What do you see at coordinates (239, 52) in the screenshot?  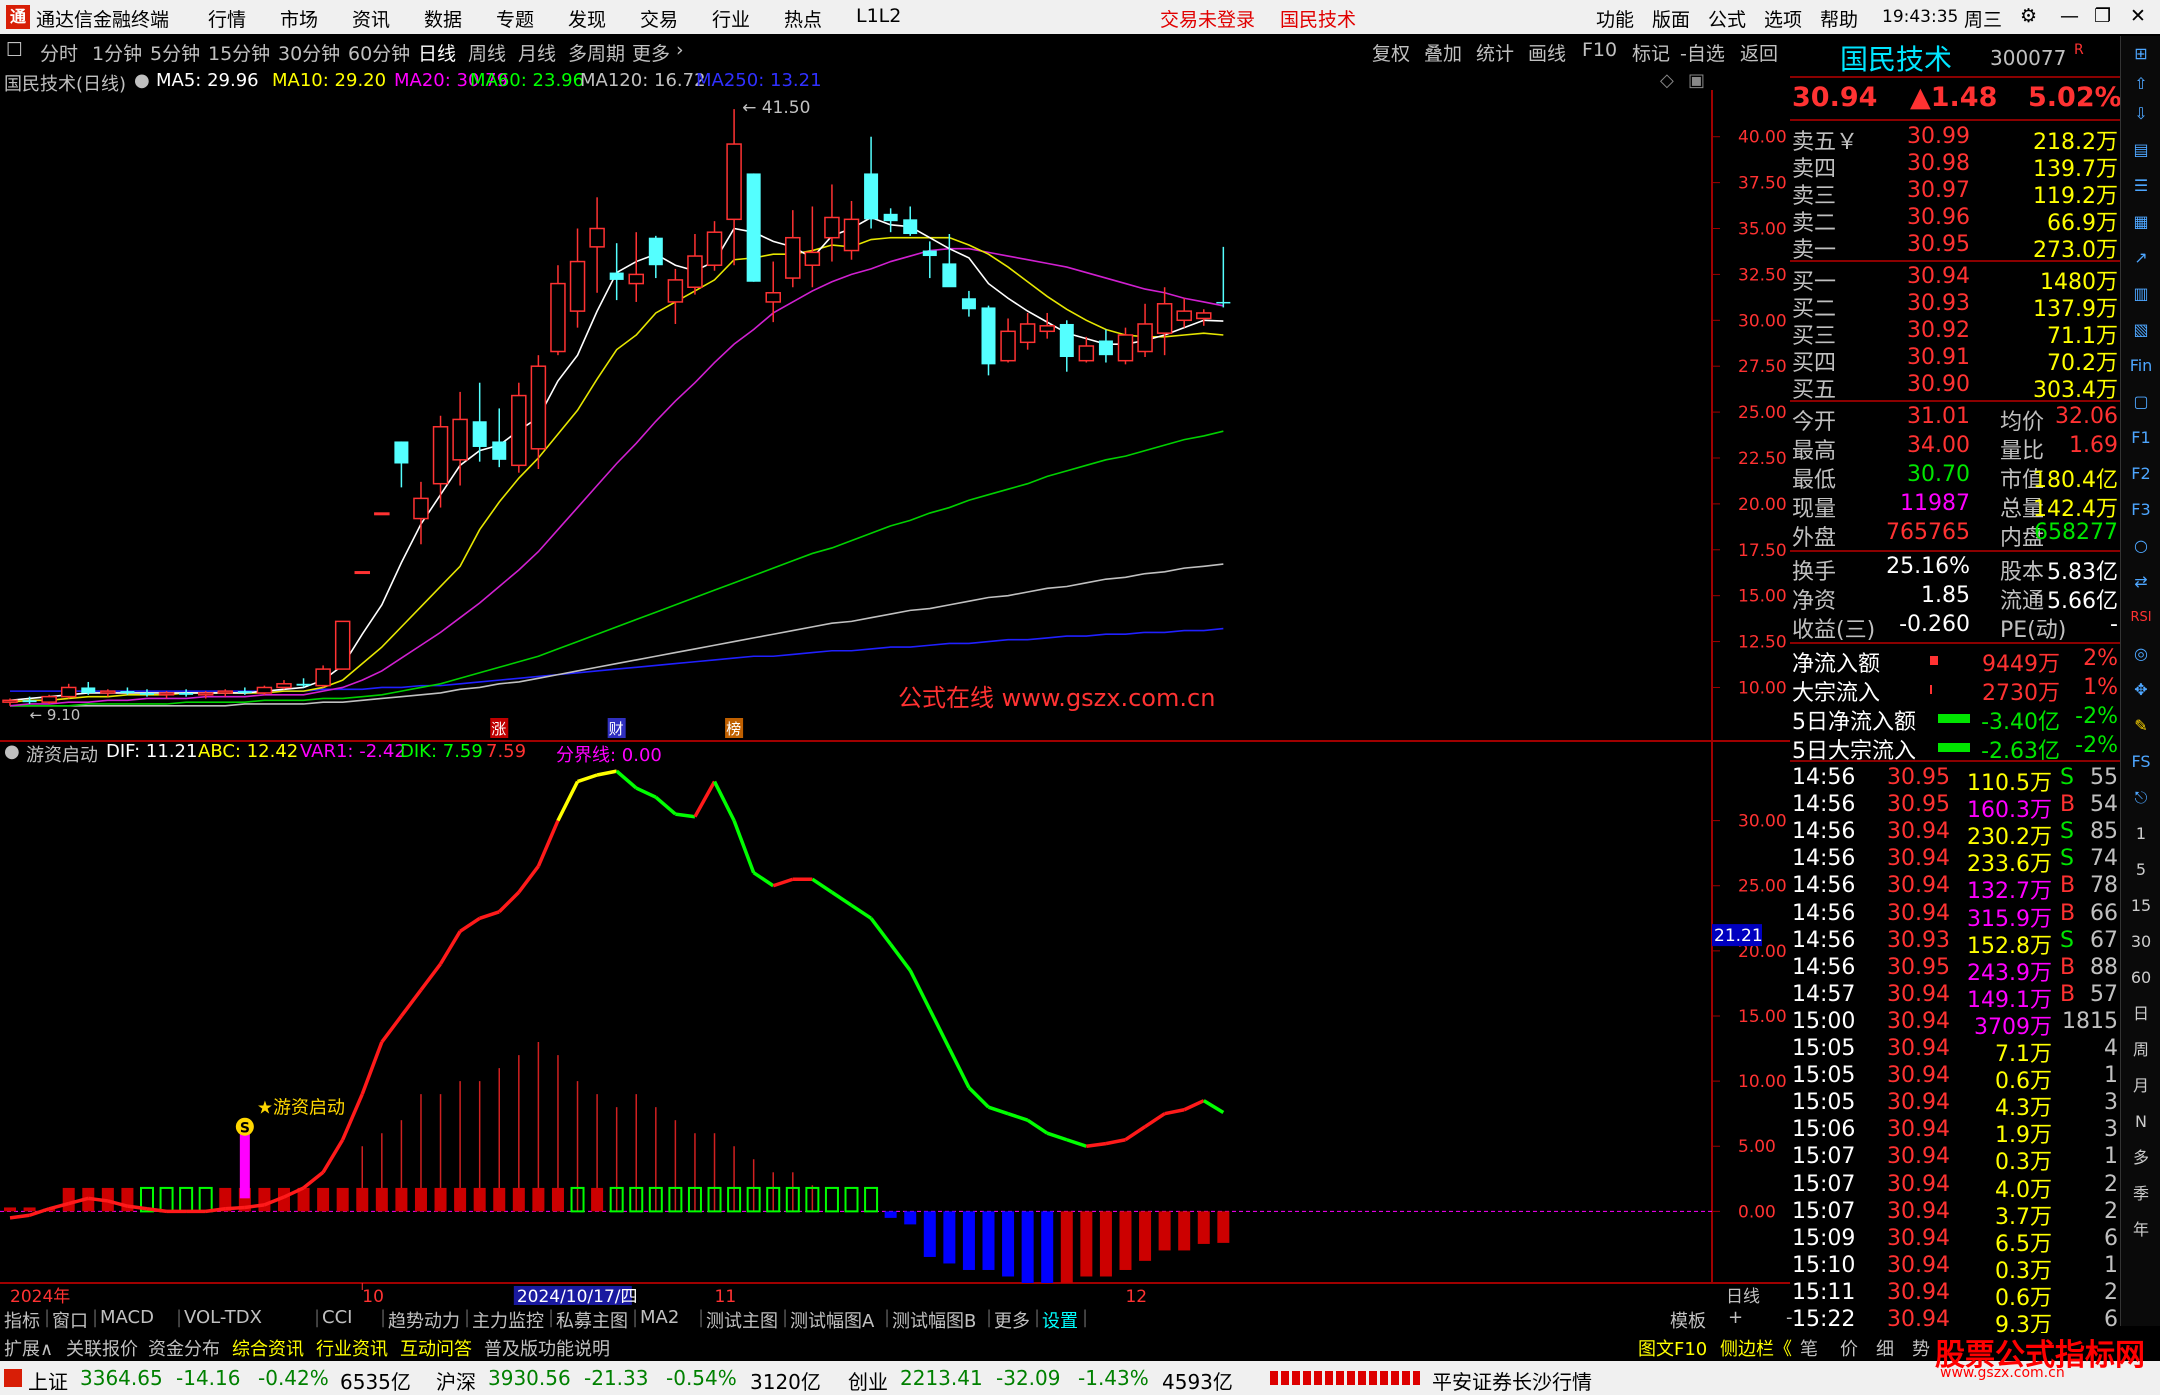 I see `period-15min: 15分钟` at bounding box center [239, 52].